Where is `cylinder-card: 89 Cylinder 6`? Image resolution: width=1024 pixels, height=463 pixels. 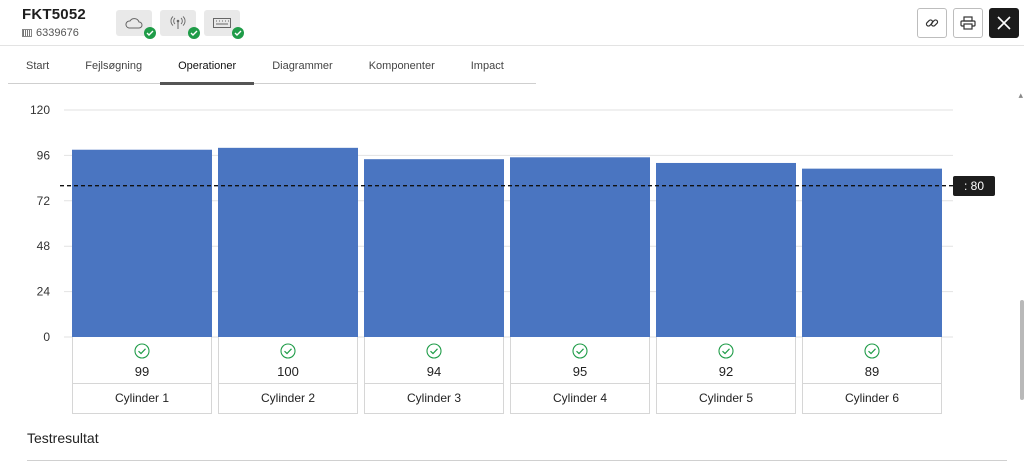 cylinder-card: 89 Cylinder 6 is located at coordinates (872, 375).